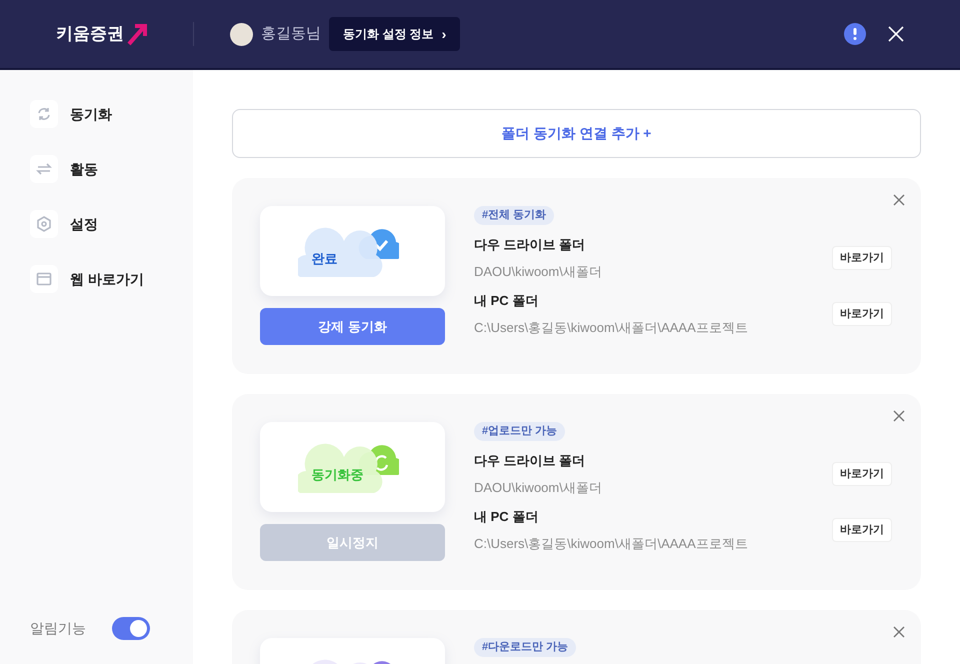  I want to click on notification-label: 알림기능, so click(58, 628).